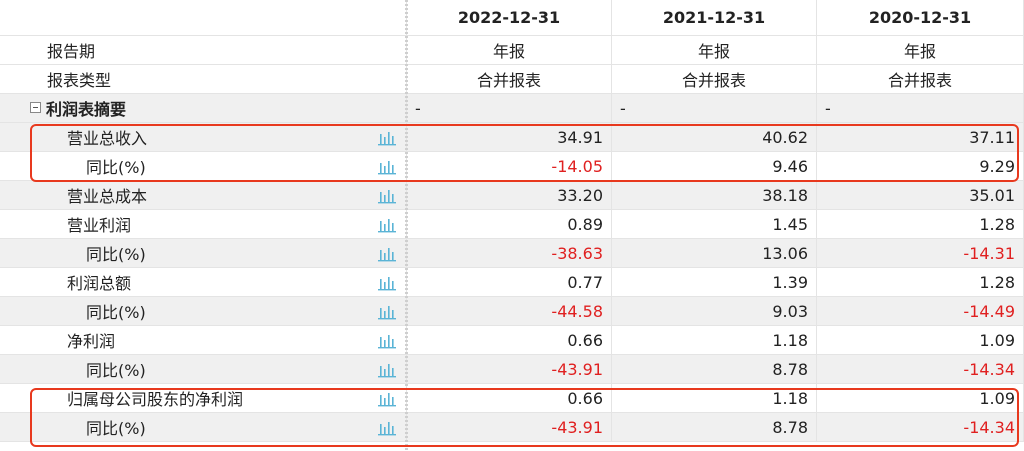 This screenshot has width=1024, height=451. What do you see at coordinates (920, 166) in the screenshot?
I see `cell-value: 9.29` at bounding box center [920, 166].